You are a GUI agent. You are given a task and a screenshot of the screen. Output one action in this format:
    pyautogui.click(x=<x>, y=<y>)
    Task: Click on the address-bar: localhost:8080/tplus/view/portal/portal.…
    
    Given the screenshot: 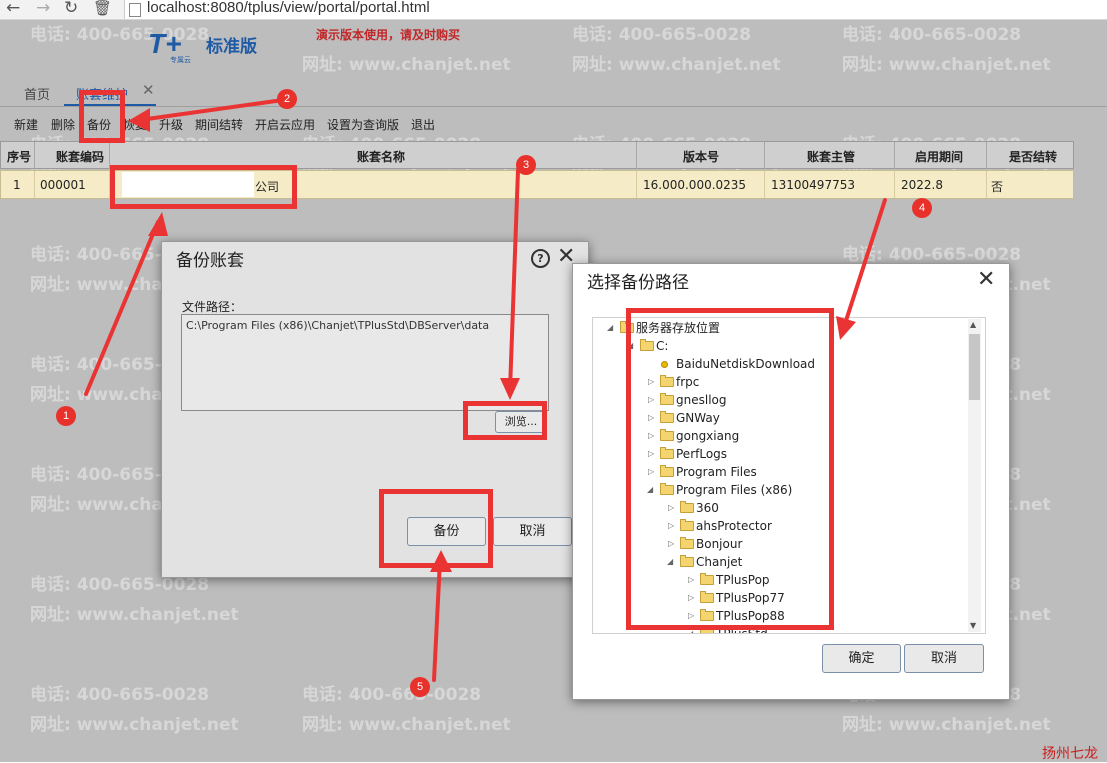 What is the action you would take?
    pyautogui.click(x=615, y=9)
    